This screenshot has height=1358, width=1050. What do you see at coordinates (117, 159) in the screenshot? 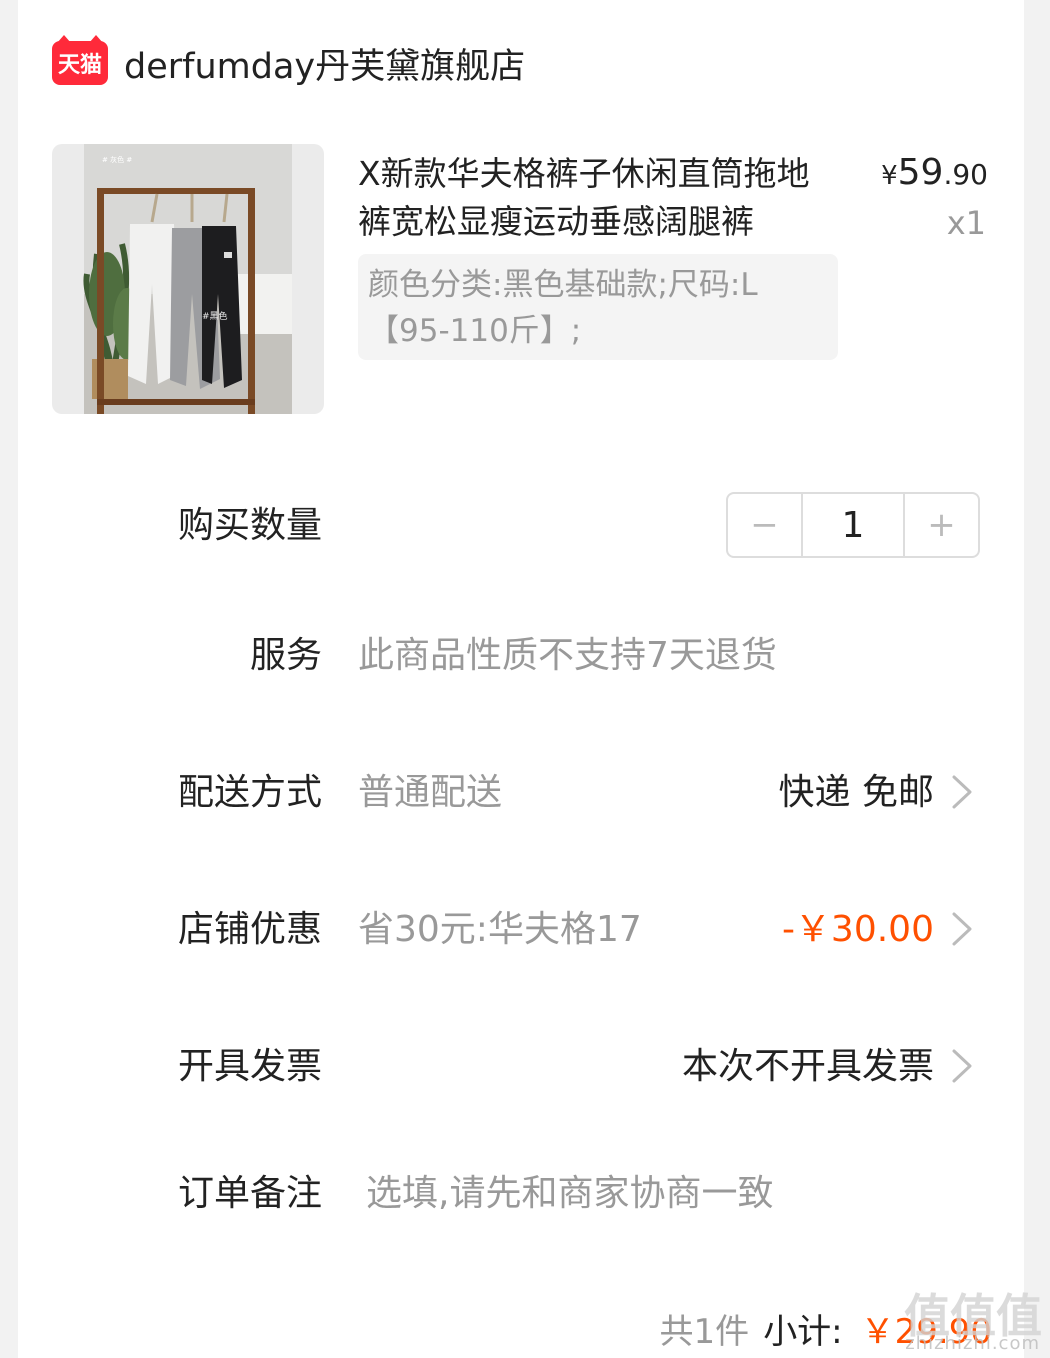
I see `image-caption-1: # 灰色 #` at bounding box center [117, 159].